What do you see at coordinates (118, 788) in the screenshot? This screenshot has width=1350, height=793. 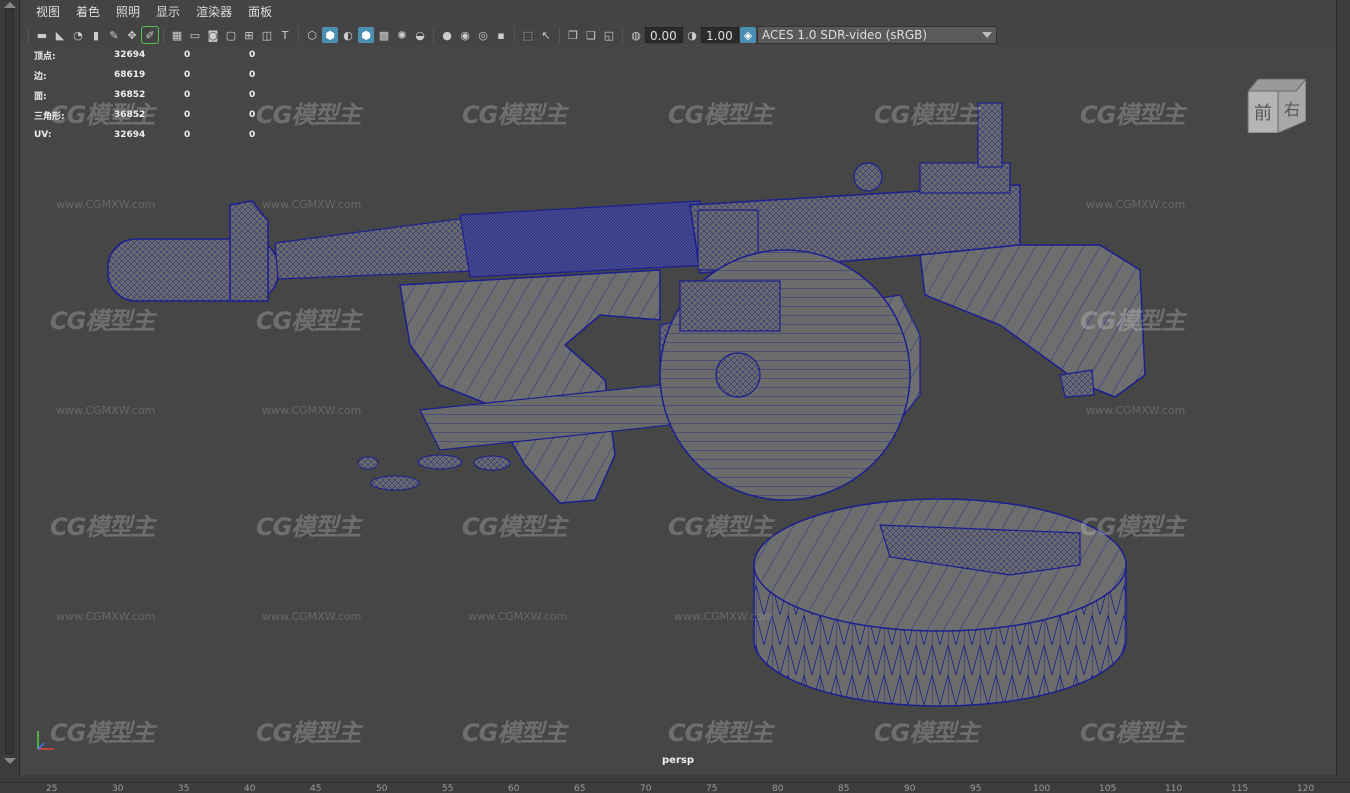 I see `ruler-tick: 30` at bounding box center [118, 788].